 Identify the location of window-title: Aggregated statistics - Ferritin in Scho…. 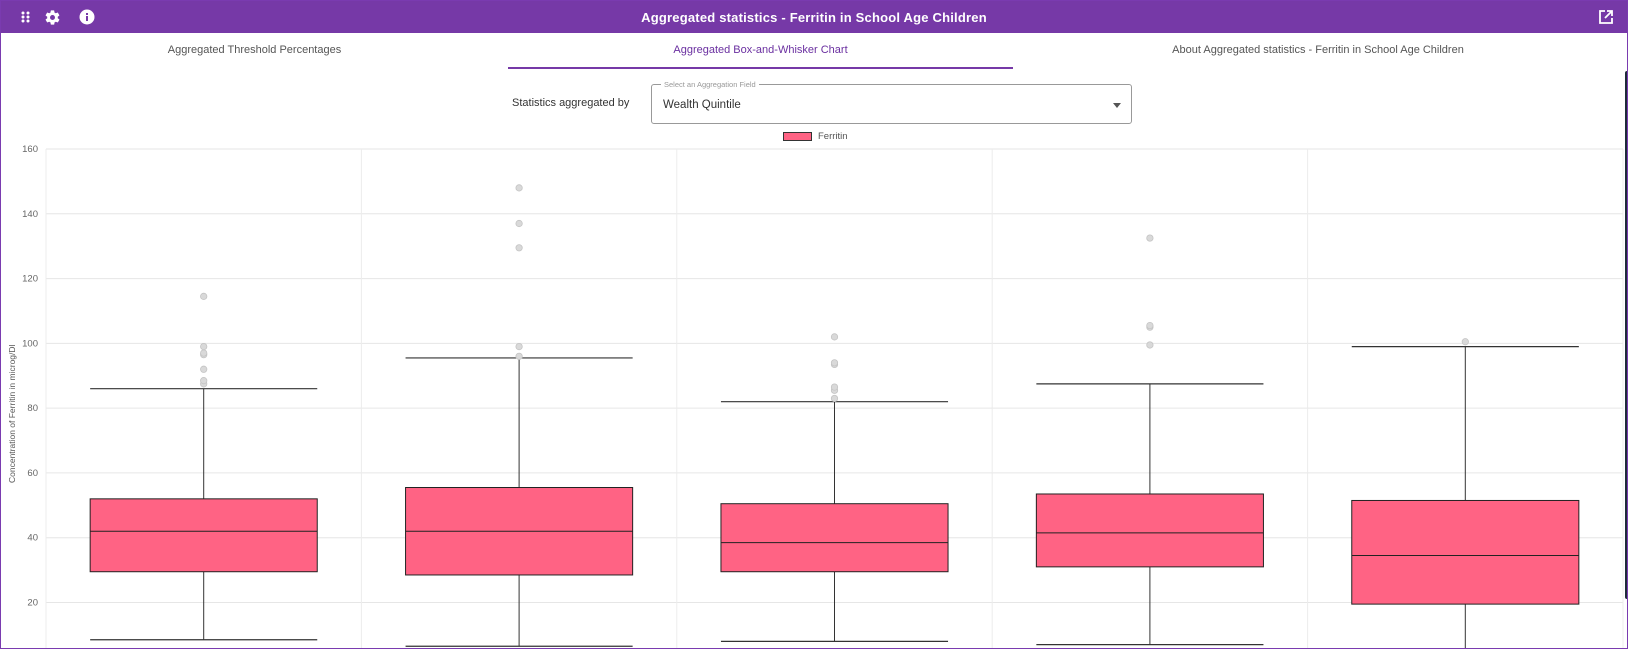
(814, 17).